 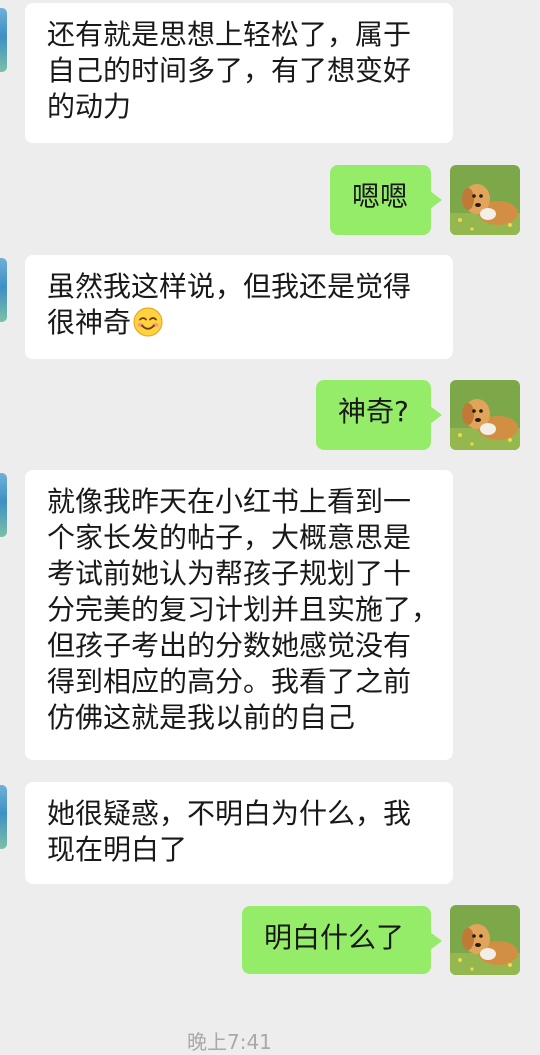 I want to click on message-text: 但孩子考出的分数她感觉没有, so click(x=229, y=645).